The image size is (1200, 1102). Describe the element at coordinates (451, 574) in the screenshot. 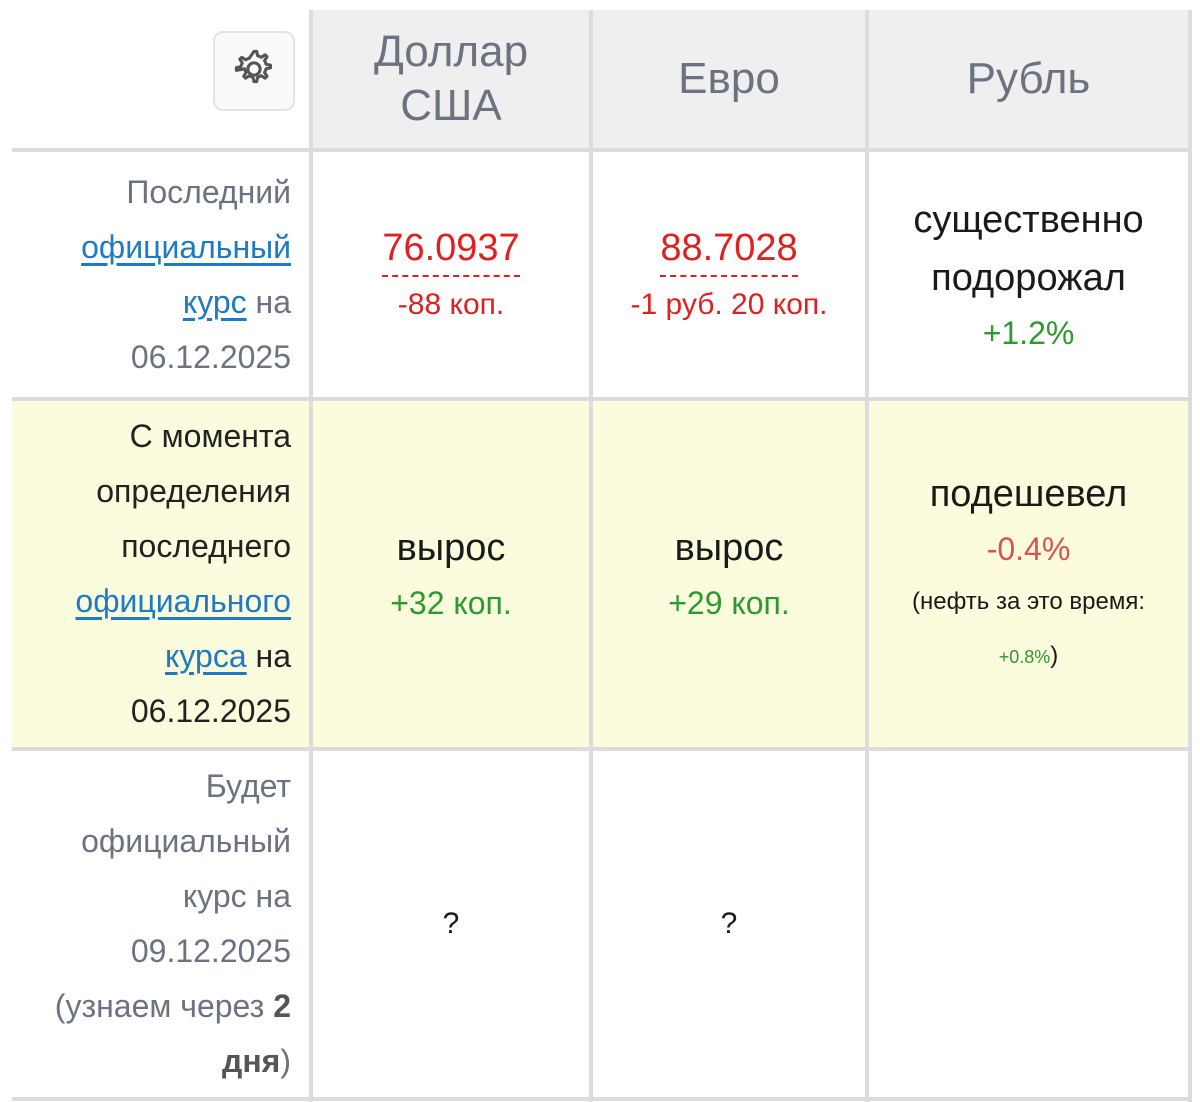

I see `since-usd-cell: вырос +32 коп.` at that location.